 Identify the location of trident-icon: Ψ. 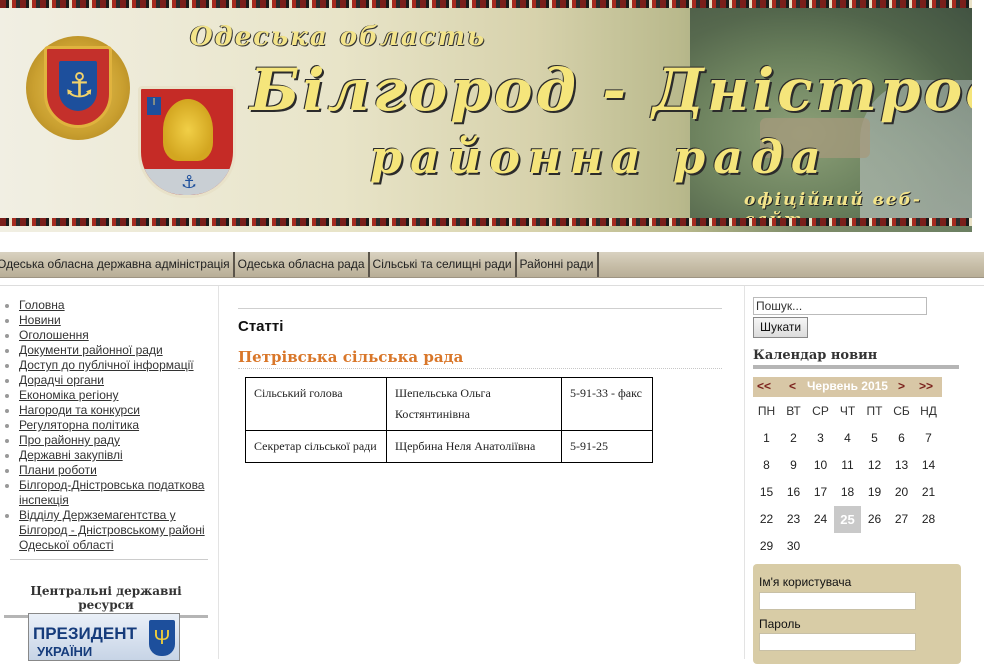
(162, 638).